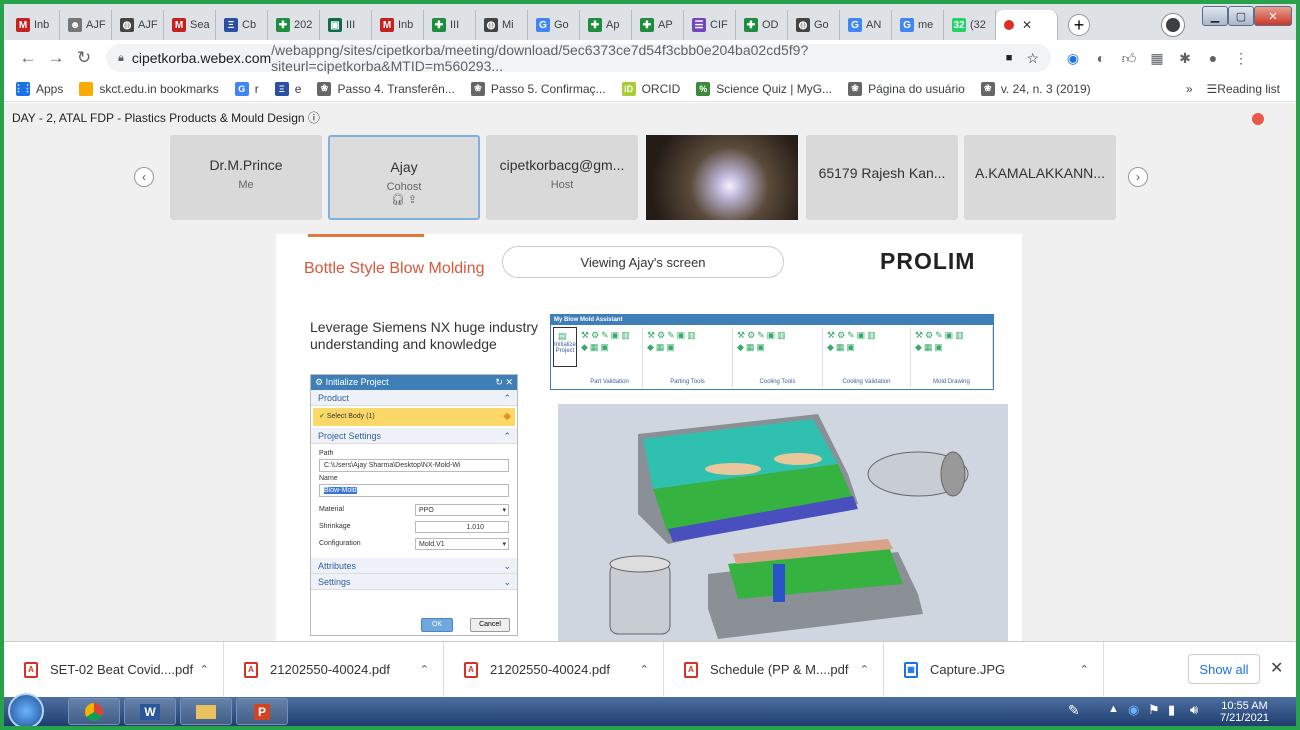 The image size is (1300, 730). I want to click on product-section: Product ⌃, so click(414, 398).